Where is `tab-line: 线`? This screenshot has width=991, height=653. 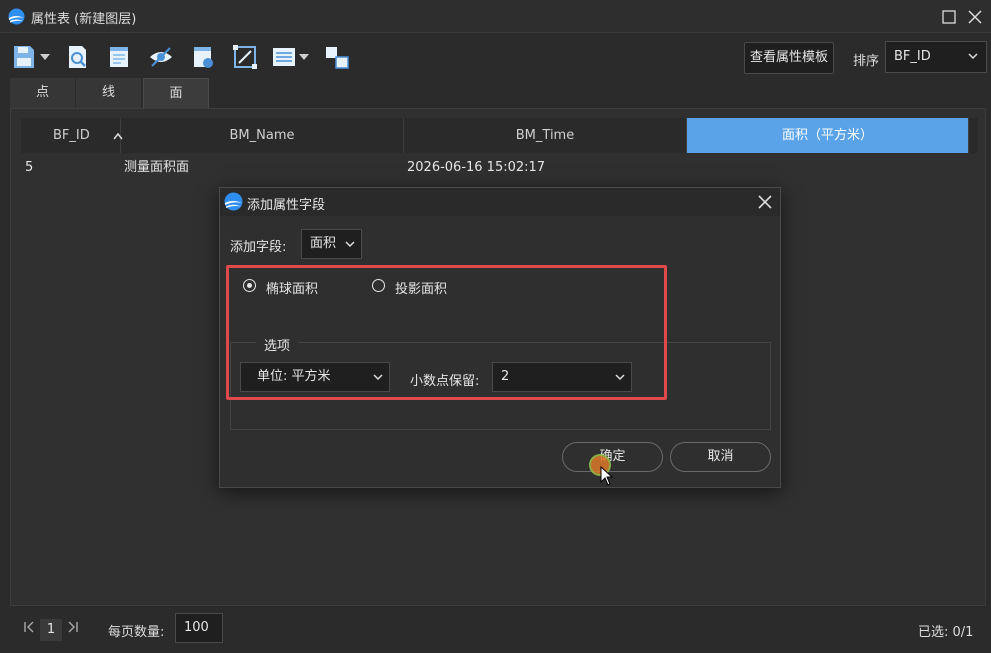 tab-line: 线 is located at coordinates (109, 93).